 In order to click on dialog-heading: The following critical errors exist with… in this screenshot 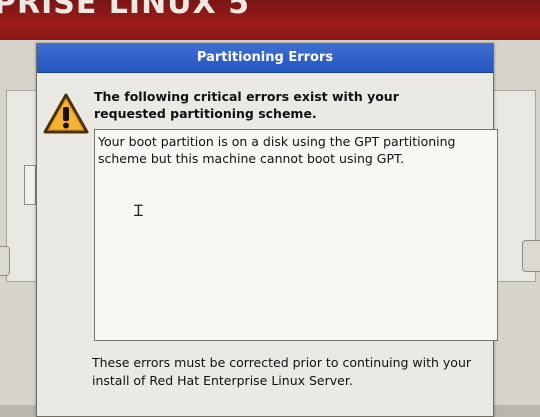, I will do `click(246, 105)`.